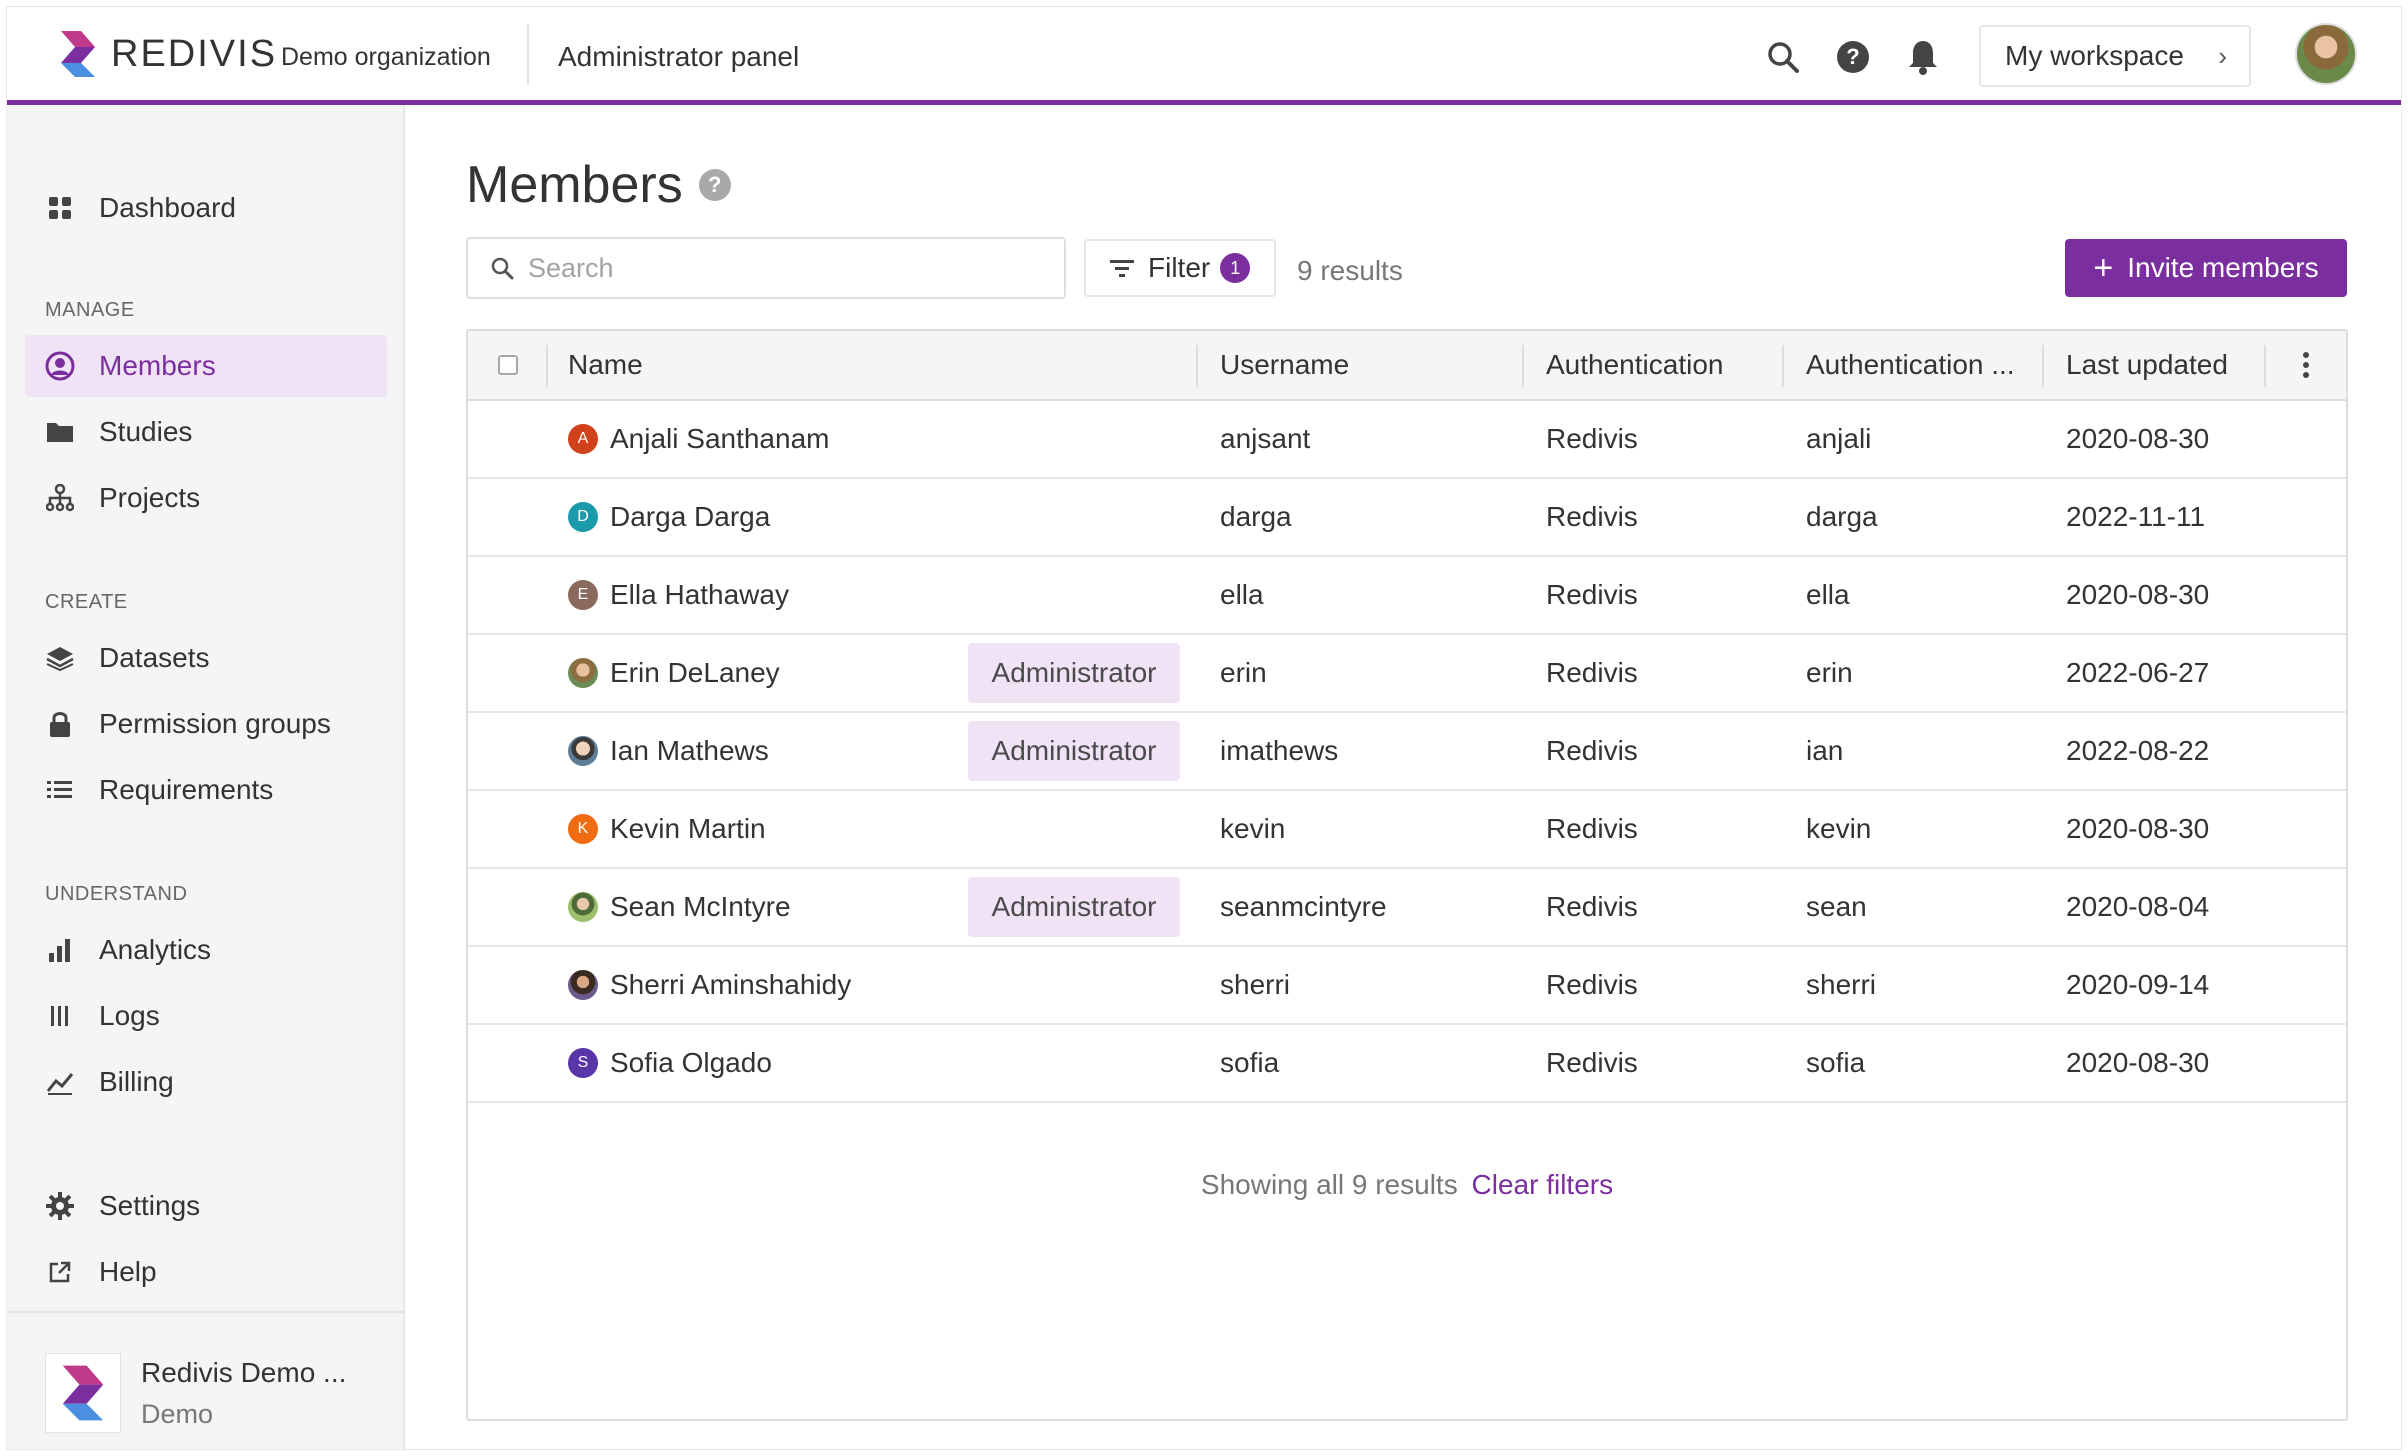  Describe the element at coordinates (583, 439) in the screenshot. I see `avatar: A` at that location.